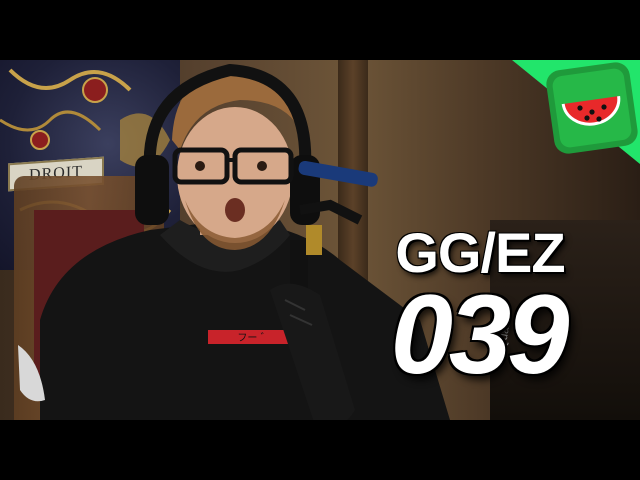 The width and height of the screenshot is (640, 480). I want to click on letterbox-top, so click(320, 30).